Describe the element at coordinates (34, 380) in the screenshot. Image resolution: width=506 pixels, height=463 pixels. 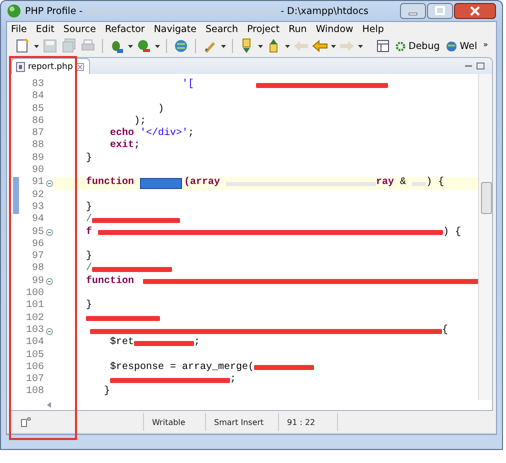
I see `line-number: 107` at that location.